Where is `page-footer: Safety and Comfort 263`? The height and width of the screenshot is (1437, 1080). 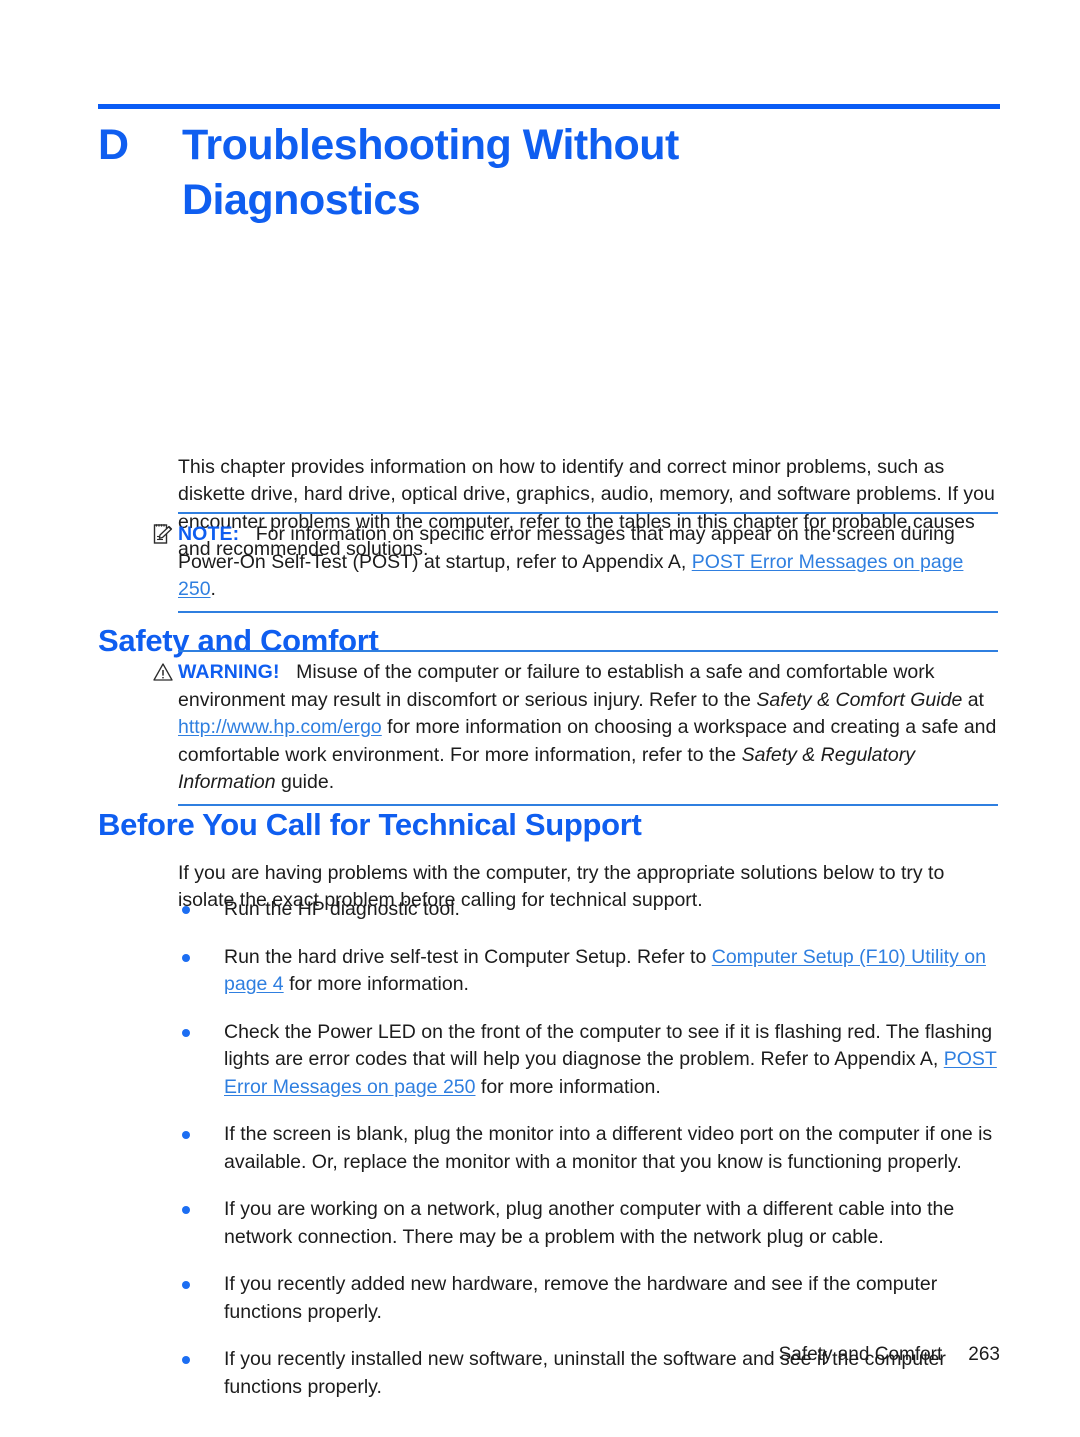
page-footer: Safety and Comfort 263 is located at coordinates (549, 1355).